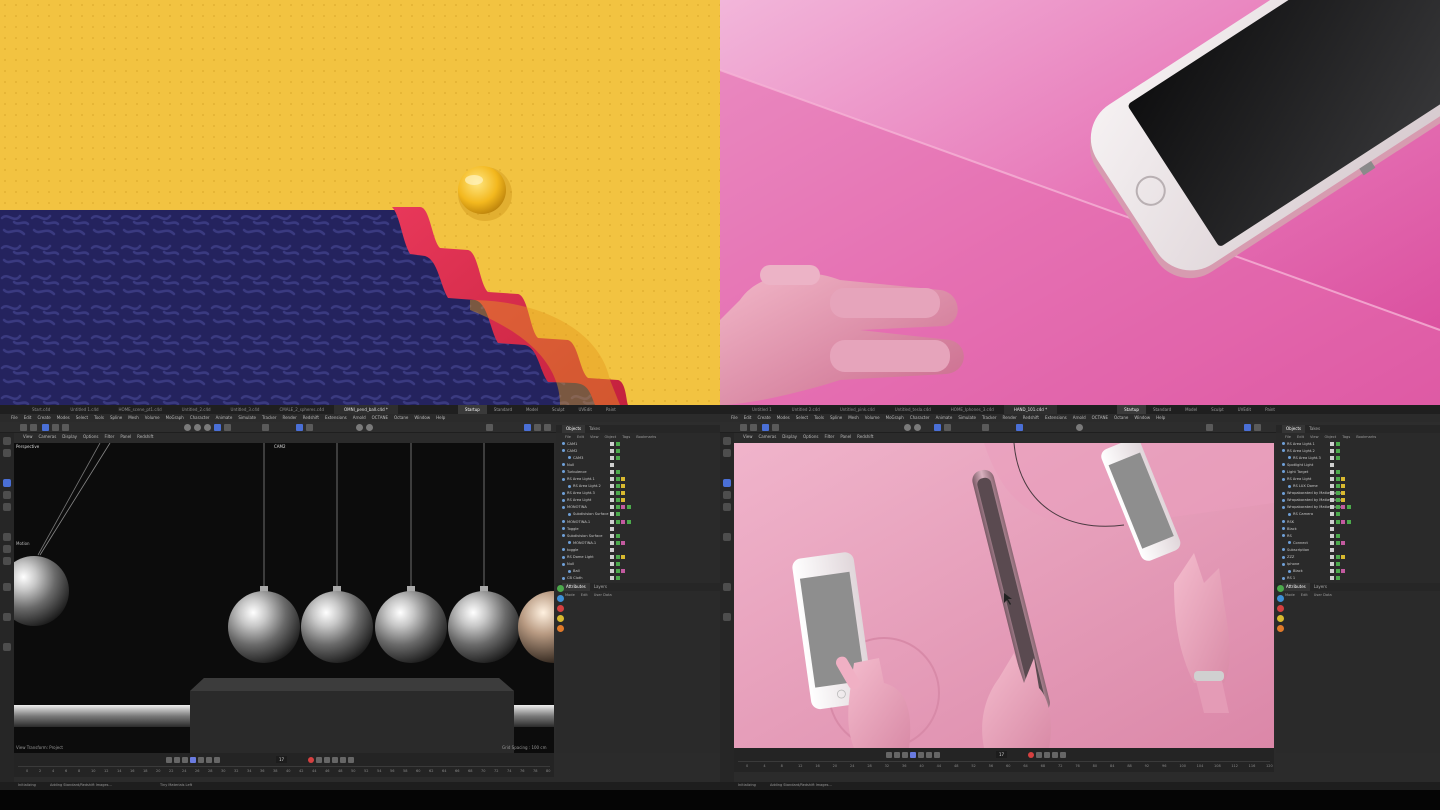  I want to click on scale-icon, so click(775, 427).